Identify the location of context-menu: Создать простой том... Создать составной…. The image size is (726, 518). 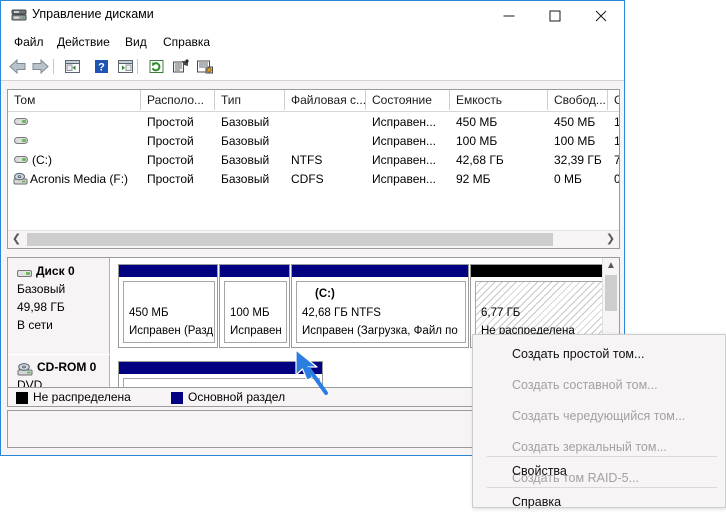
(599, 421).